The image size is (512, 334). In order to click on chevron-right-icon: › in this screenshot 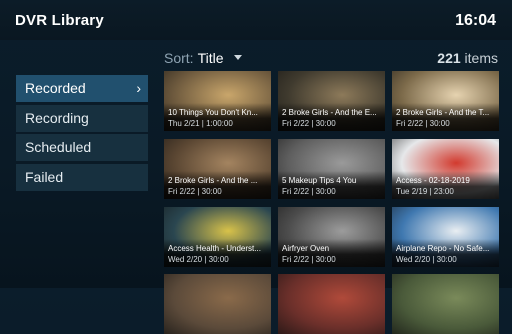, I will do `click(138, 88)`.